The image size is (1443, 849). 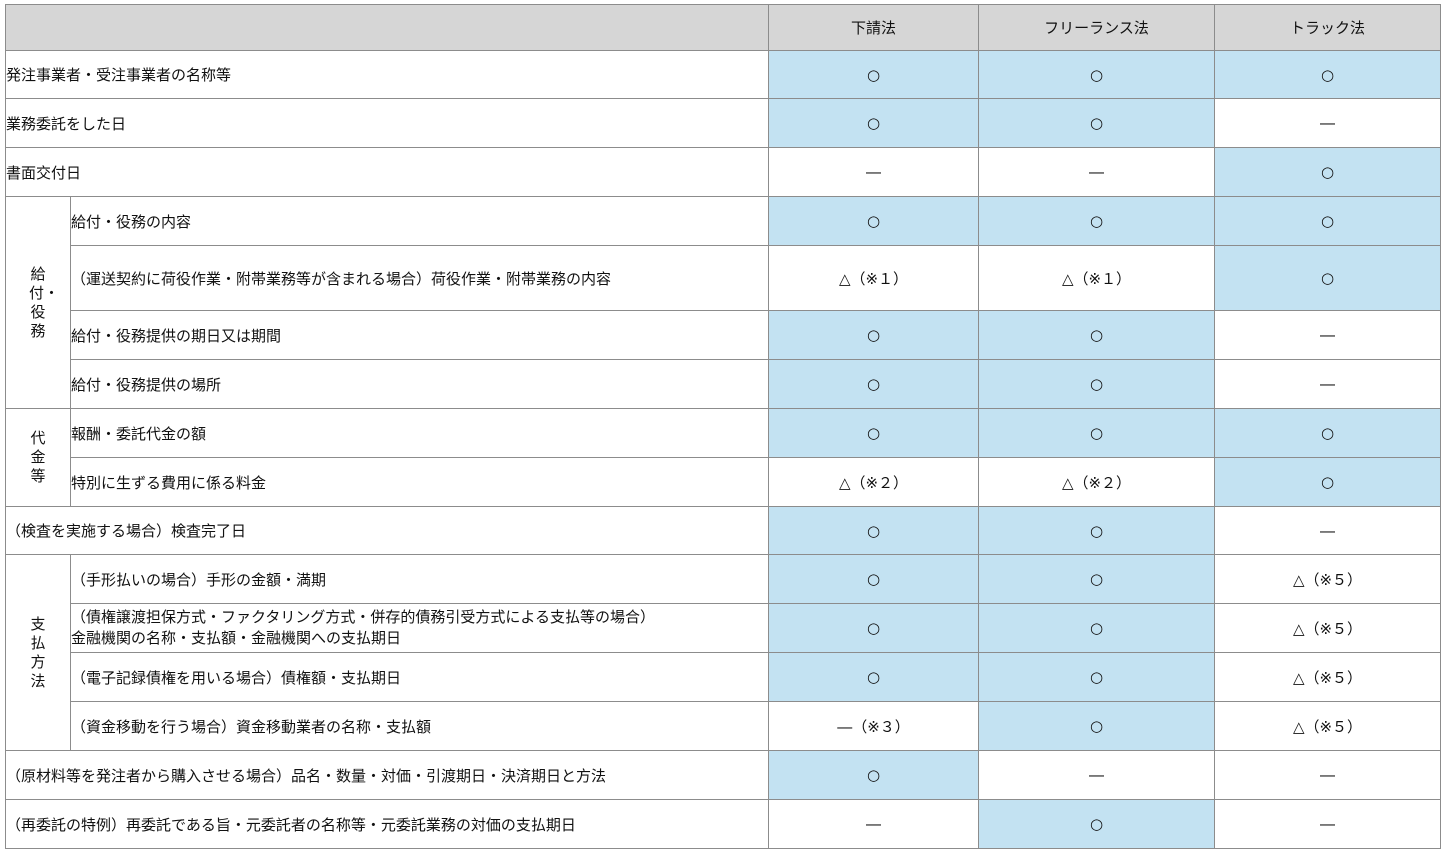 What do you see at coordinates (419, 482) in the screenshot?
I see `row-label: 特別に生ずる費用に係る料金` at bounding box center [419, 482].